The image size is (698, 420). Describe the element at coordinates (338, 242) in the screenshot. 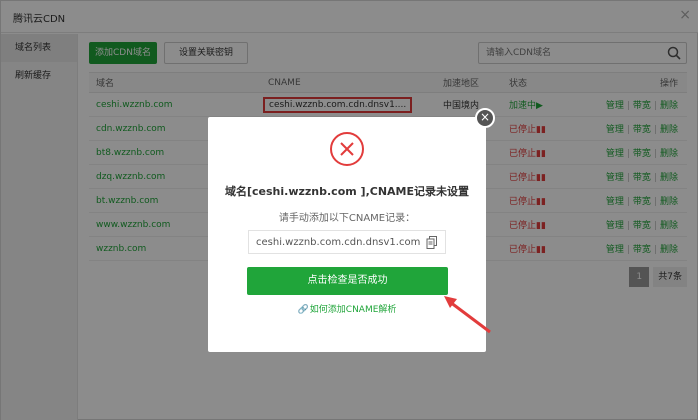

I see `cname-value: ceshi.wzznb.com.cdn.dnsv1.com` at that location.